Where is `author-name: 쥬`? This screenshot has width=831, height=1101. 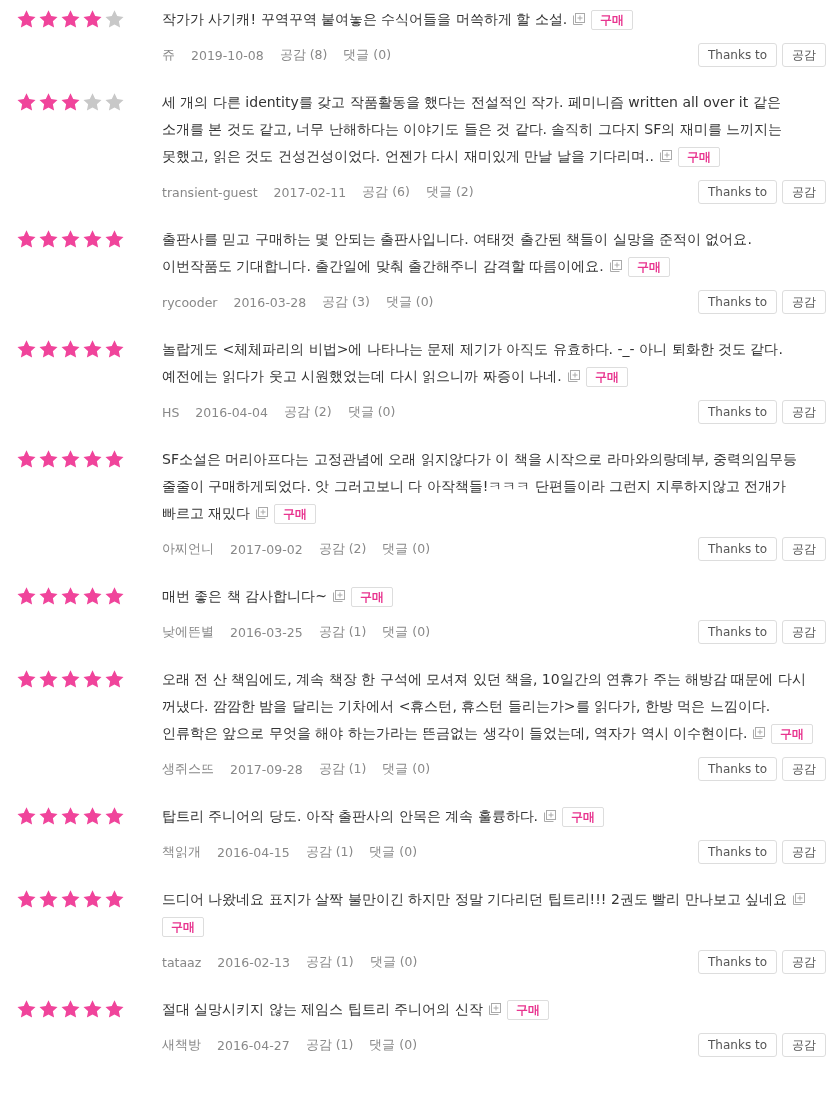
author-name: 쥬 is located at coordinates (168, 55).